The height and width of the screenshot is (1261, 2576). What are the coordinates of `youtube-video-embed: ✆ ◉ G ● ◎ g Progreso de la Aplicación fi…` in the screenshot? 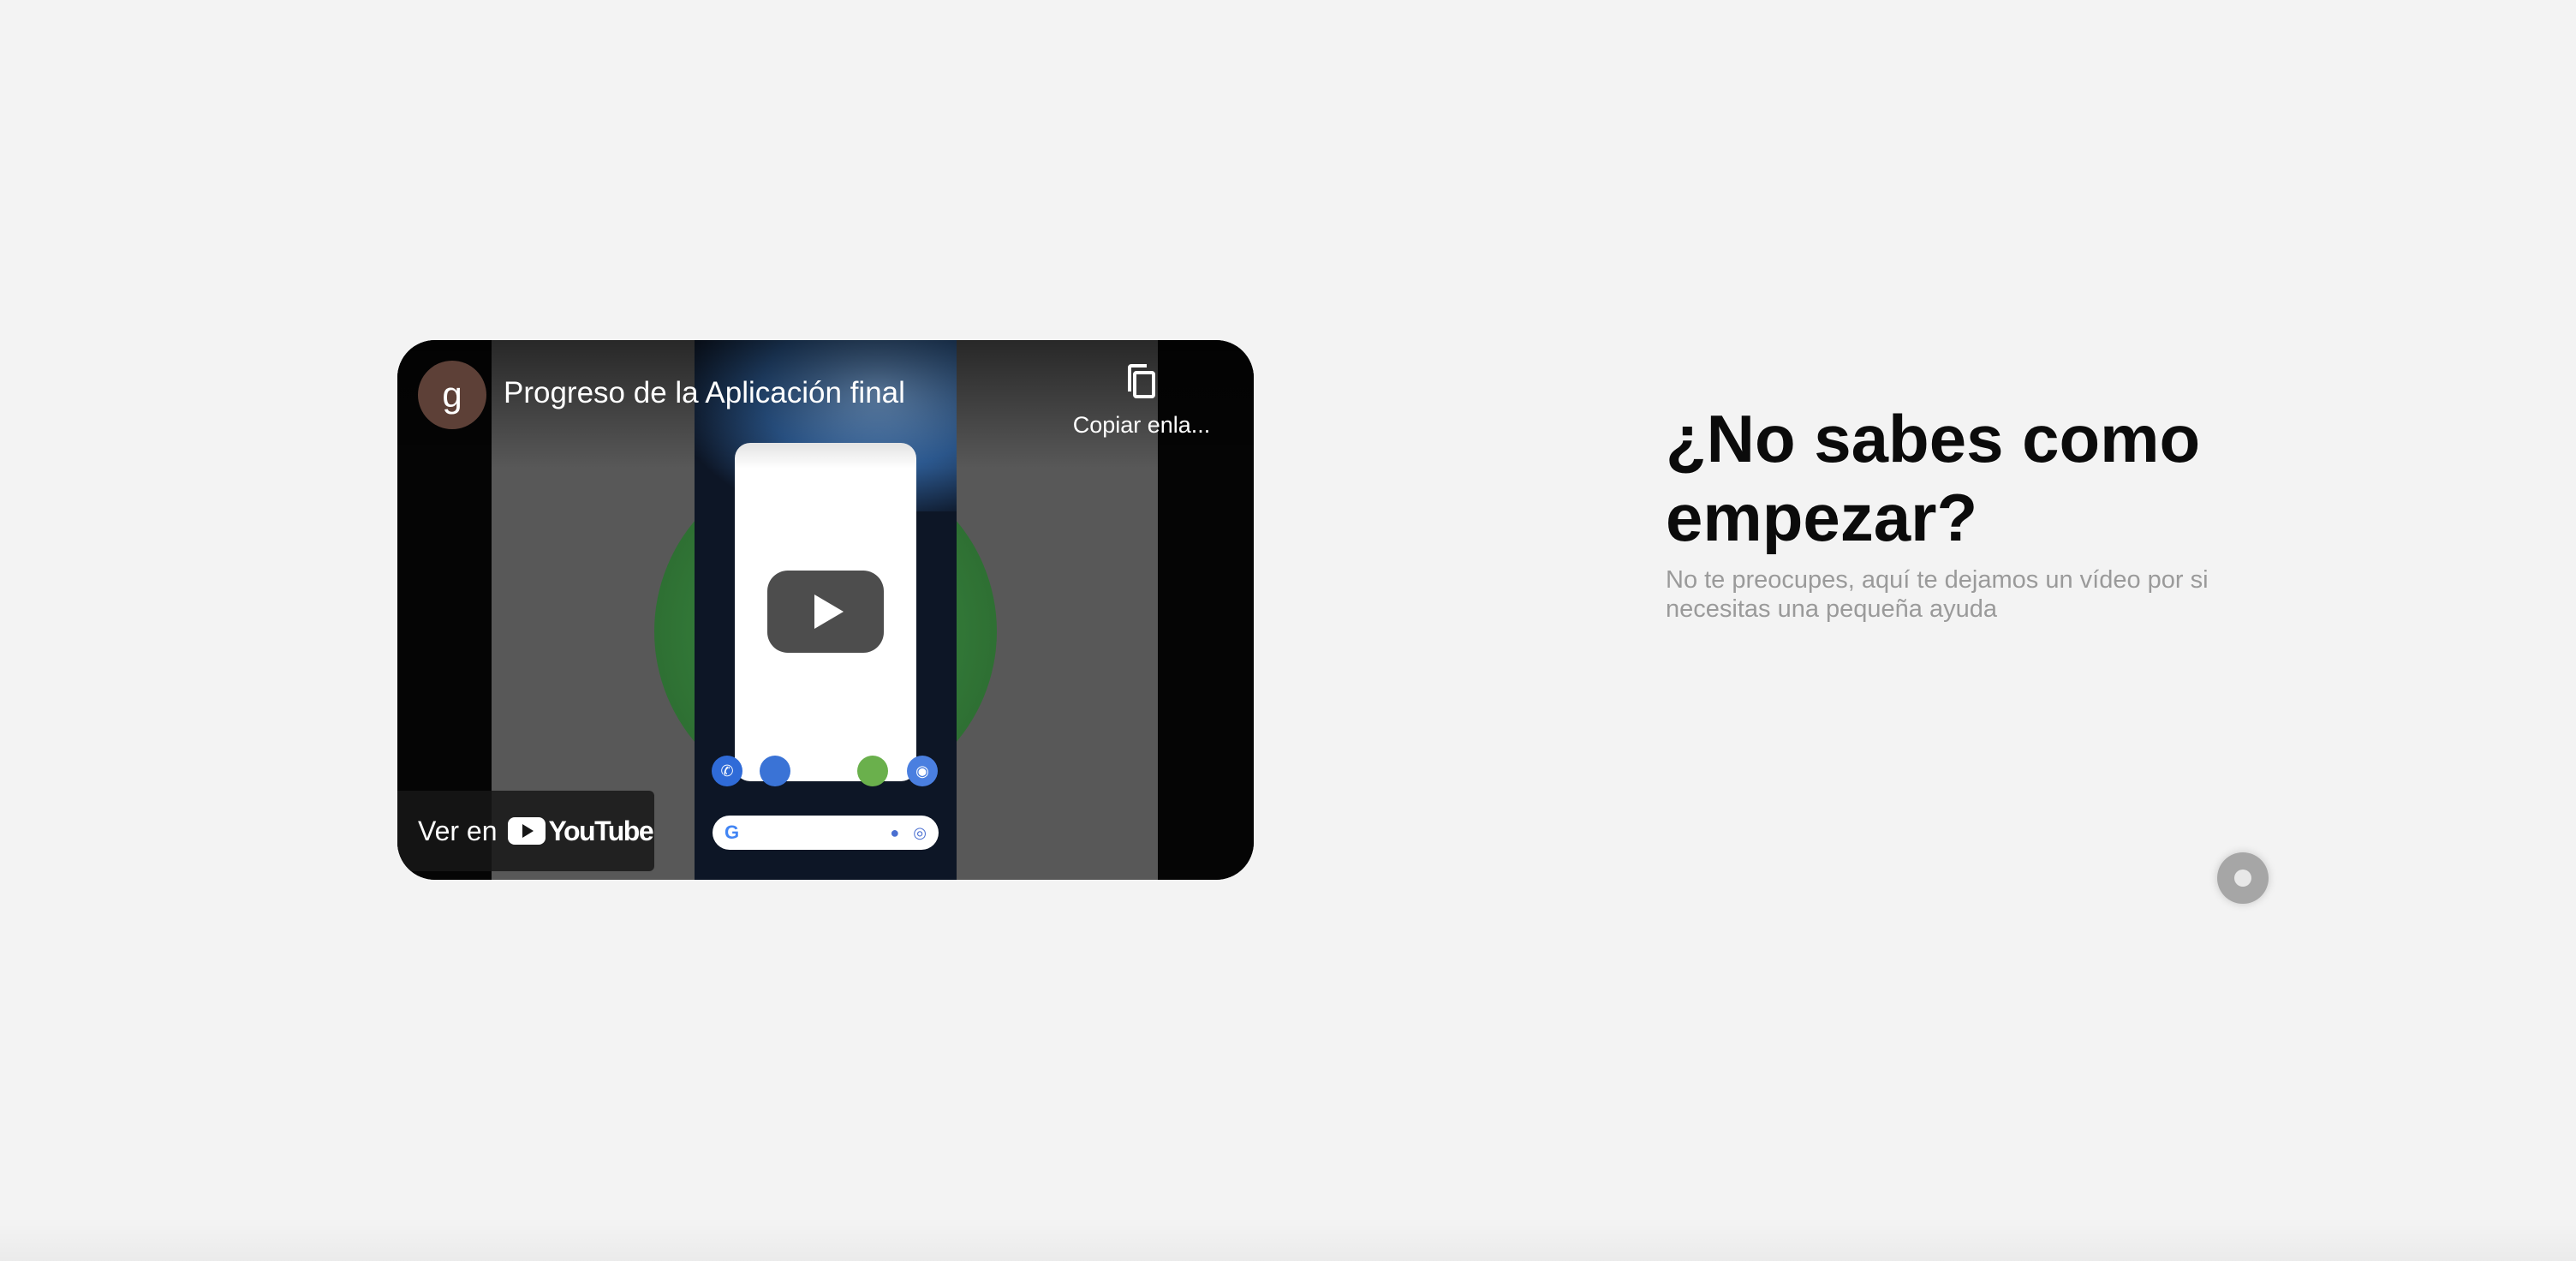 It's located at (825, 610).